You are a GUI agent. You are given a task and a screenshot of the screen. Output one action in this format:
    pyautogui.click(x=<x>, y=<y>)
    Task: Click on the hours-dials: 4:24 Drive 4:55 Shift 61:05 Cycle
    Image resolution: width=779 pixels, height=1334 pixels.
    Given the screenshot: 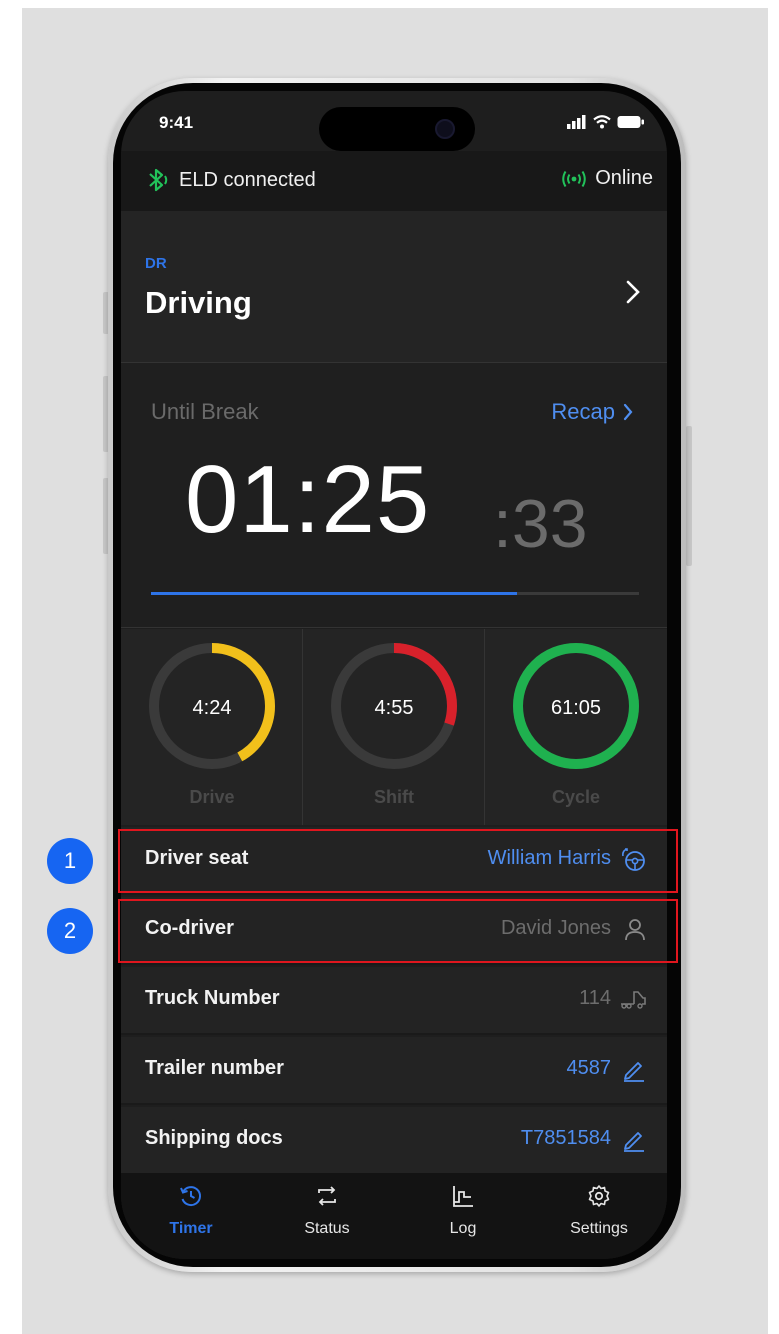 What is the action you would take?
    pyautogui.click(x=394, y=727)
    